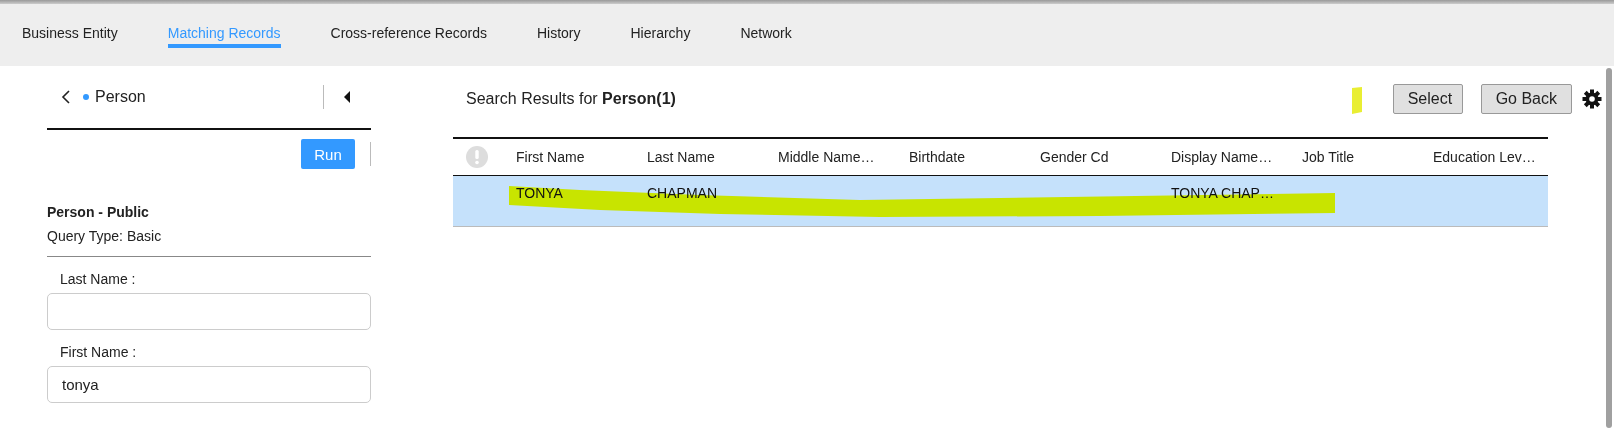 The height and width of the screenshot is (431, 1614). I want to click on tab: Cross-reference Records, so click(408, 35).